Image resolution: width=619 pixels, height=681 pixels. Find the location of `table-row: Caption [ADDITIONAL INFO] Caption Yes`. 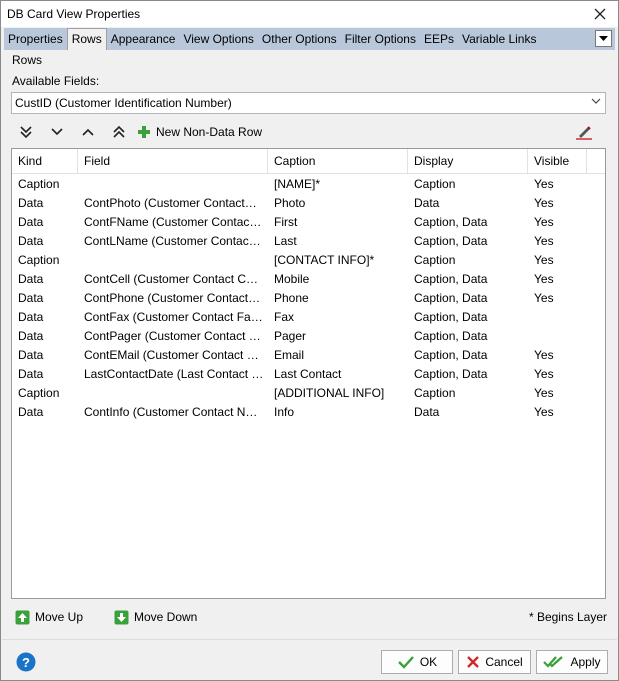

table-row: Caption [ADDITIONAL INFO] Caption Yes is located at coordinates (308, 393).